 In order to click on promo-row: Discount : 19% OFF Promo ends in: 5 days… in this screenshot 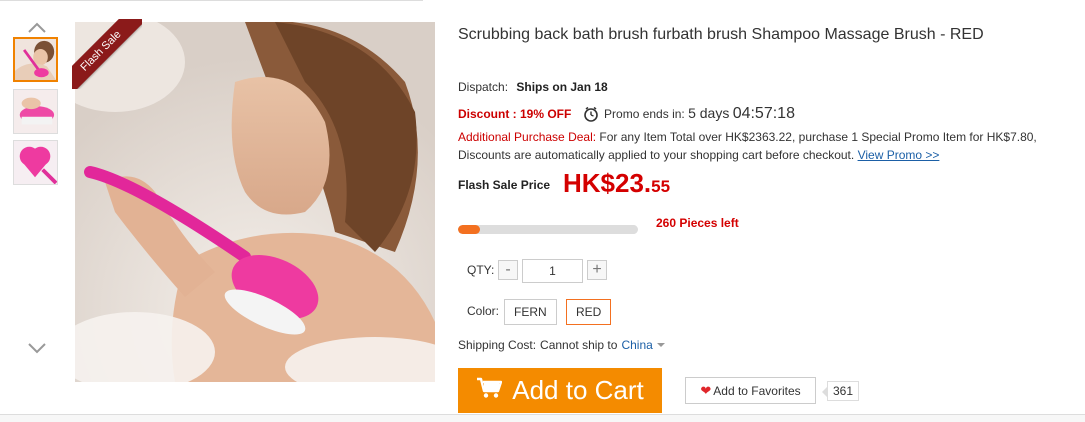, I will do `click(626, 115)`.